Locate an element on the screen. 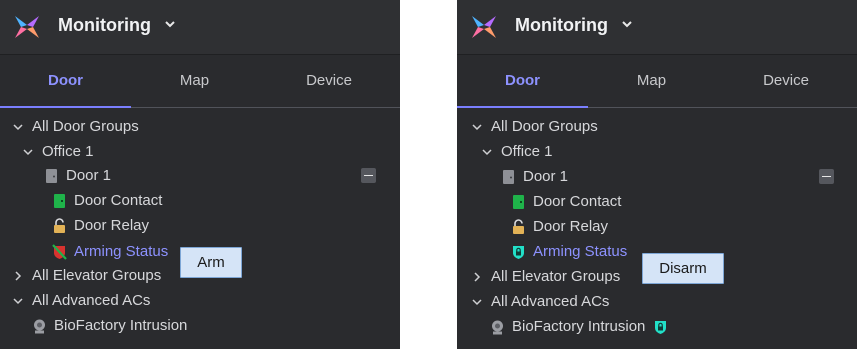 The width and height of the screenshot is (857, 349). disarm-button: Disarm is located at coordinates (683, 268).